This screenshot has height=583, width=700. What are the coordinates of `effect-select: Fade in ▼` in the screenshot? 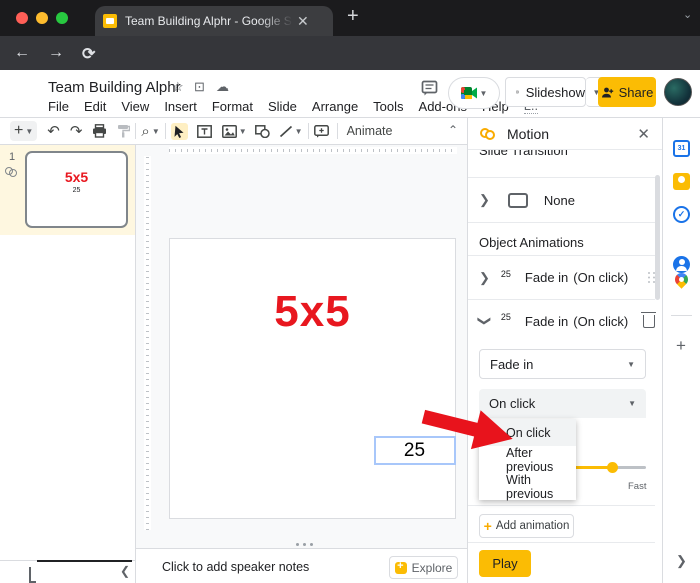 It's located at (562, 364).